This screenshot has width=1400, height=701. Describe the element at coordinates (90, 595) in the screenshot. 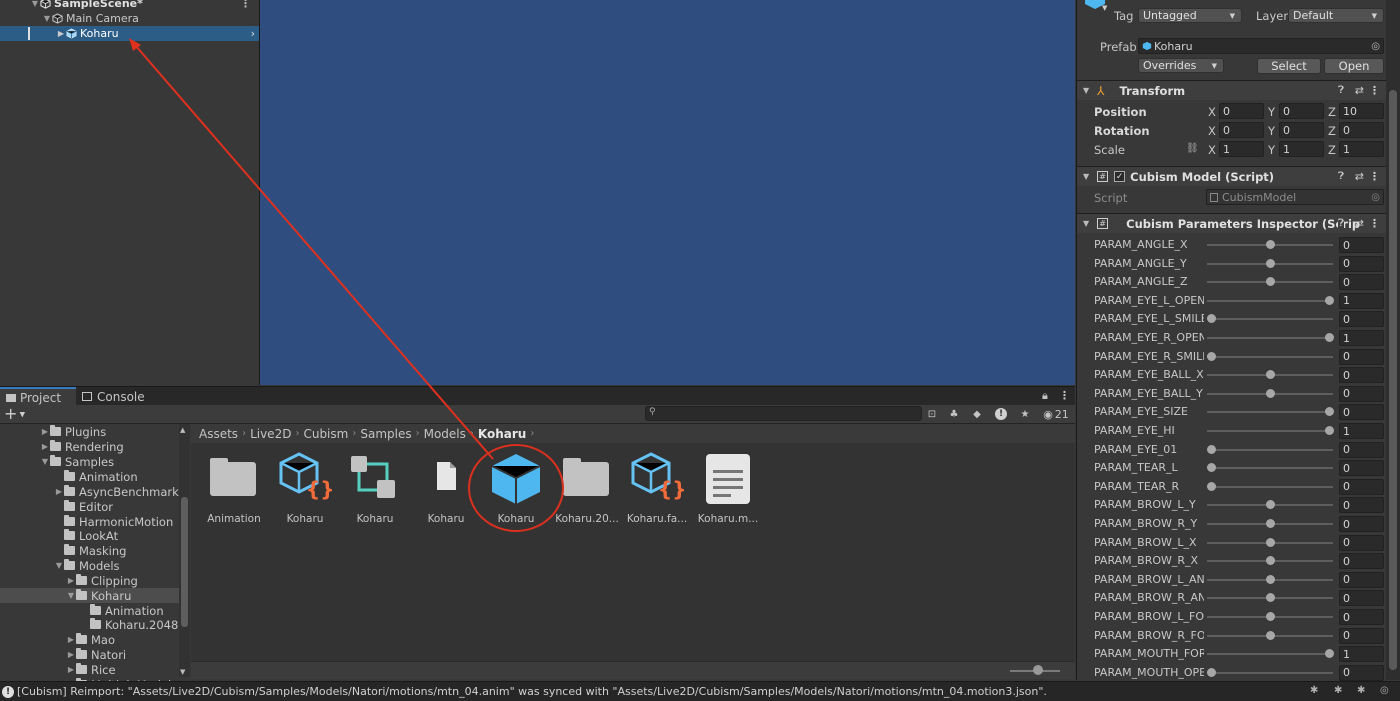

I see `tree-item: ▼ Koharu` at that location.